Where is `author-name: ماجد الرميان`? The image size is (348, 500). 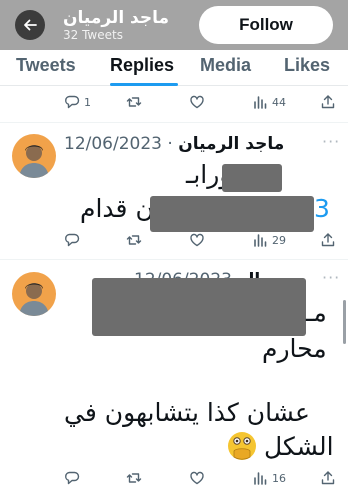 author-name: ماجد الرميان is located at coordinates (231, 144).